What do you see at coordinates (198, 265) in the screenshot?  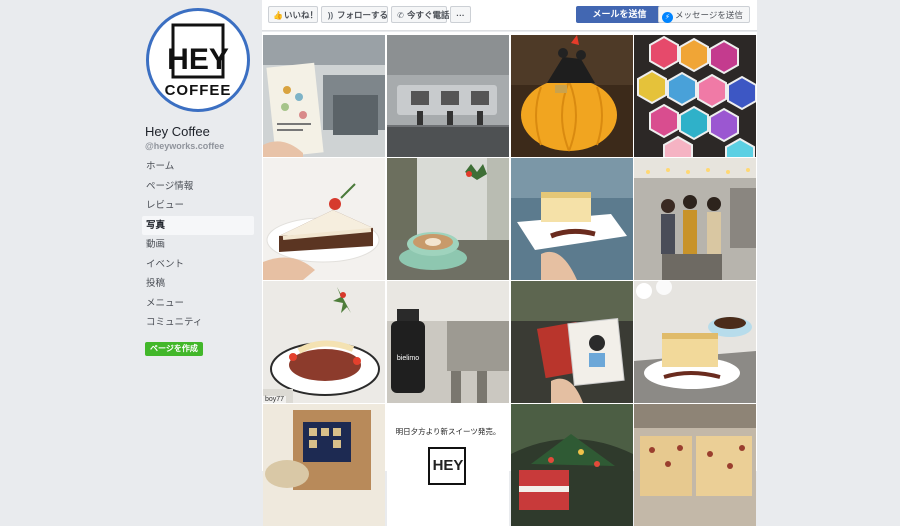 I see `nav-item-events: イベント` at bounding box center [198, 265].